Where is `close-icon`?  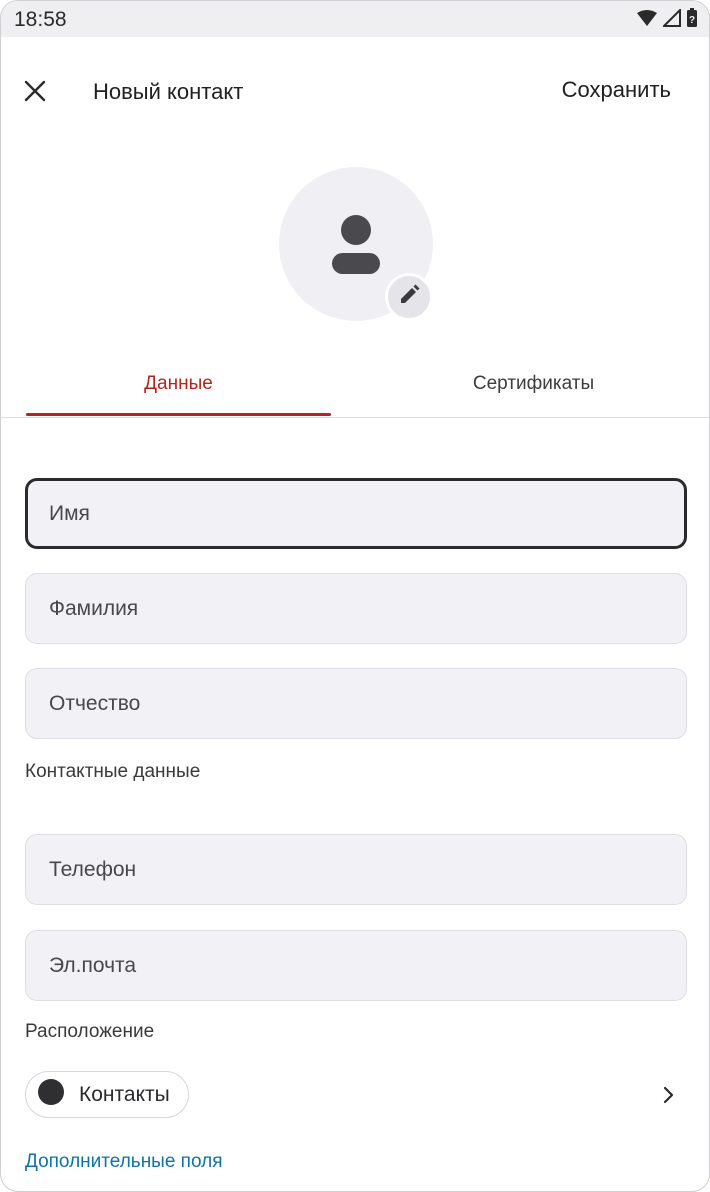 close-icon is located at coordinates (35, 93).